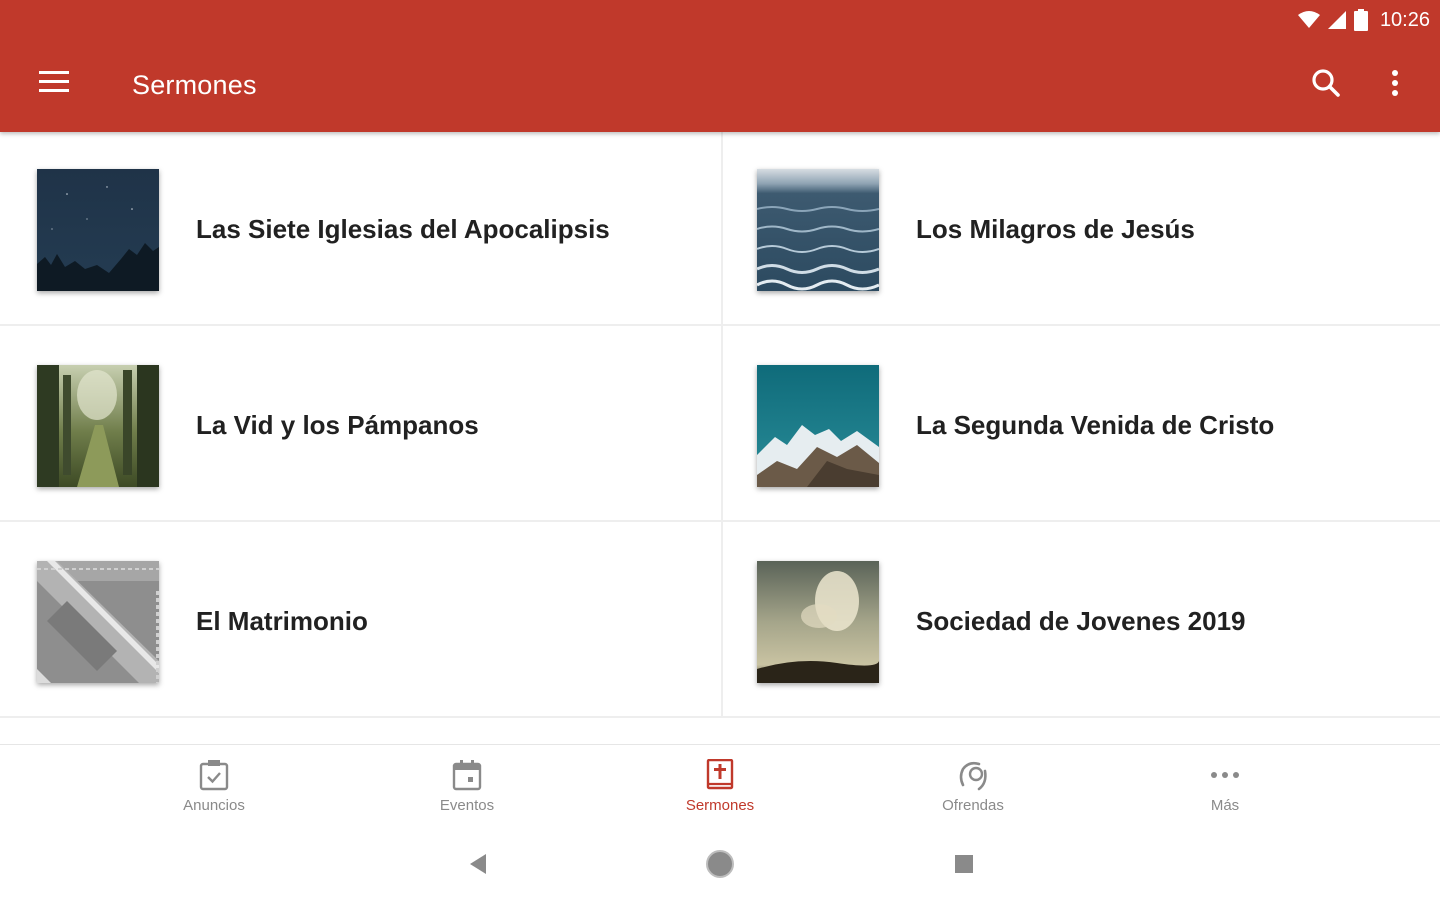 This screenshot has width=1440, height=900. What do you see at coordinates (818, 230) in the screenshot?
I see `sermon-thumbnail-sea` at bounding box center [818, 230].